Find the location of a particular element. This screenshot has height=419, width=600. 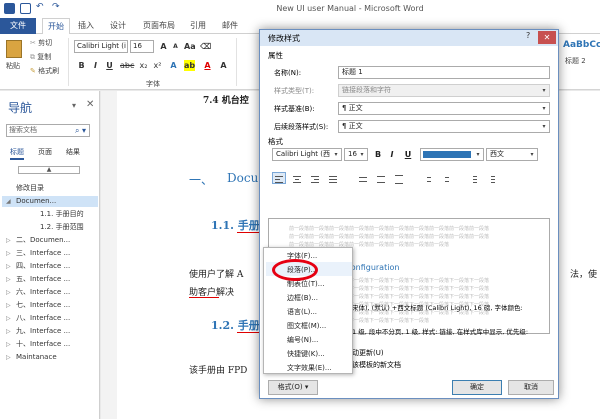

align-center-button is located at coordinates (297, 178).